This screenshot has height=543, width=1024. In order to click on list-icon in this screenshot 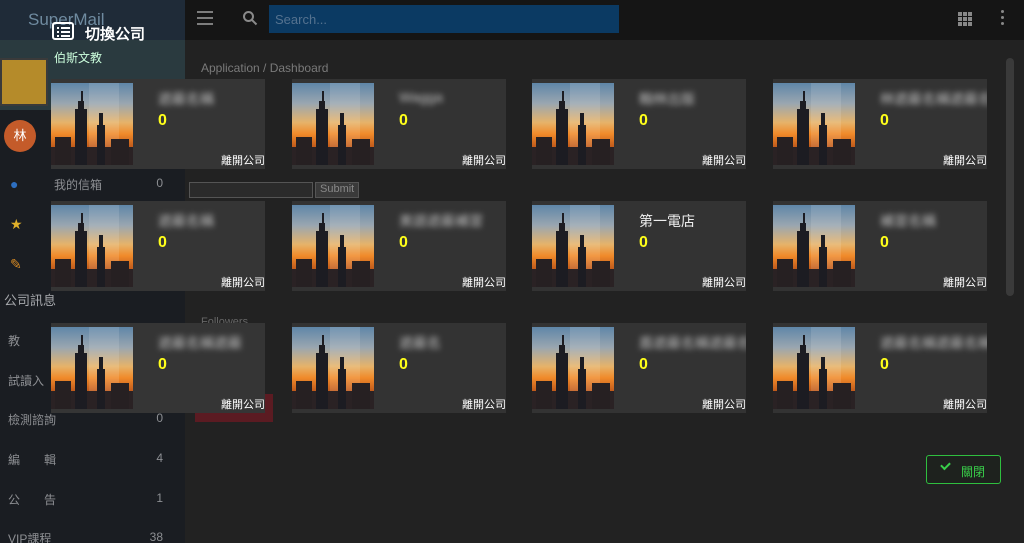, I will do `click(63, 31)`.